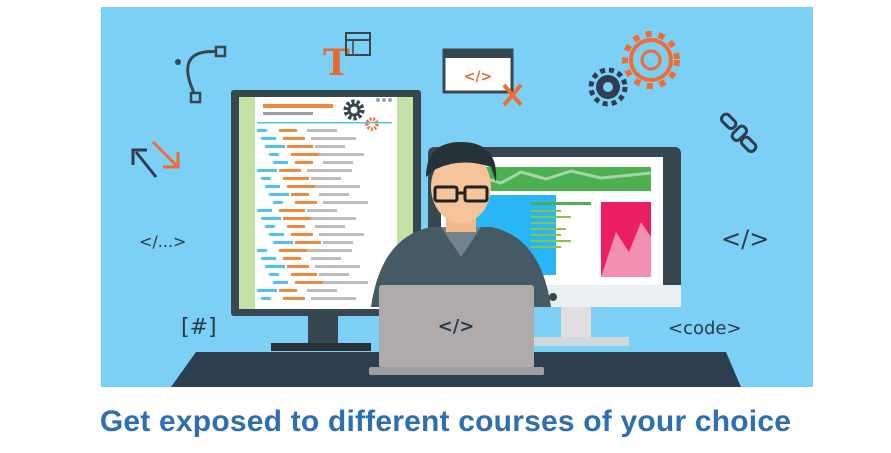 The height and width of the screenshot is (453, 891). Describe the element at coordinates (162, 241) in the screenshot. I see `ellipsis-tag-label: </...>` at that location.